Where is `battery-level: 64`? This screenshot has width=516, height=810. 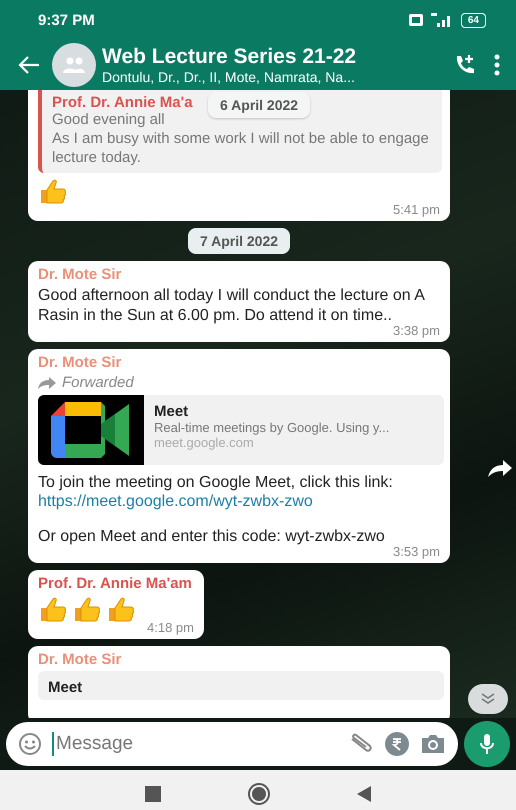 battery-level: 64 is located at coordinates (473, 20).